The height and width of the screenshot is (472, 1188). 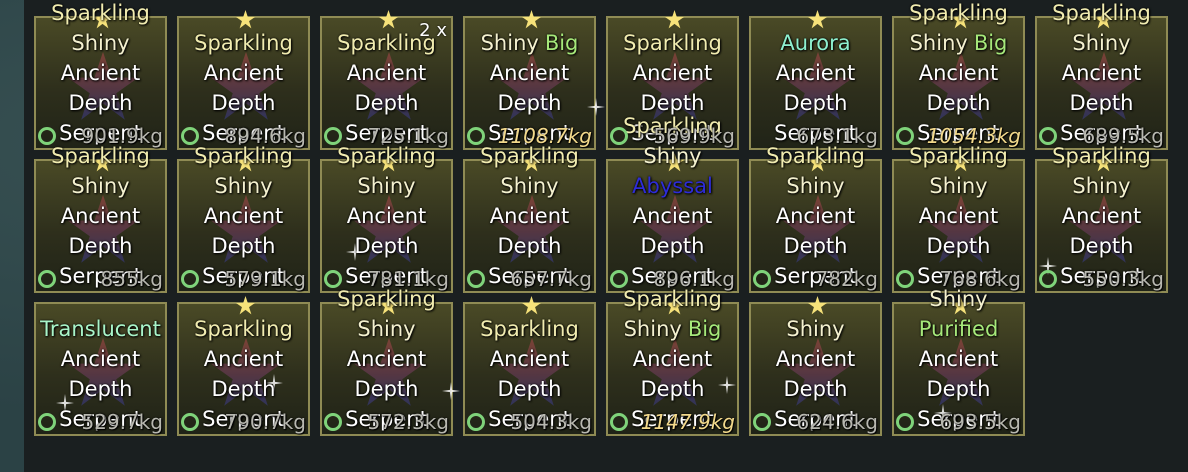 What do you see at coordinates (544, 136) in the screenshot?
I see `fish-weight: 1108.7kg` at bounding box center [544, 136].